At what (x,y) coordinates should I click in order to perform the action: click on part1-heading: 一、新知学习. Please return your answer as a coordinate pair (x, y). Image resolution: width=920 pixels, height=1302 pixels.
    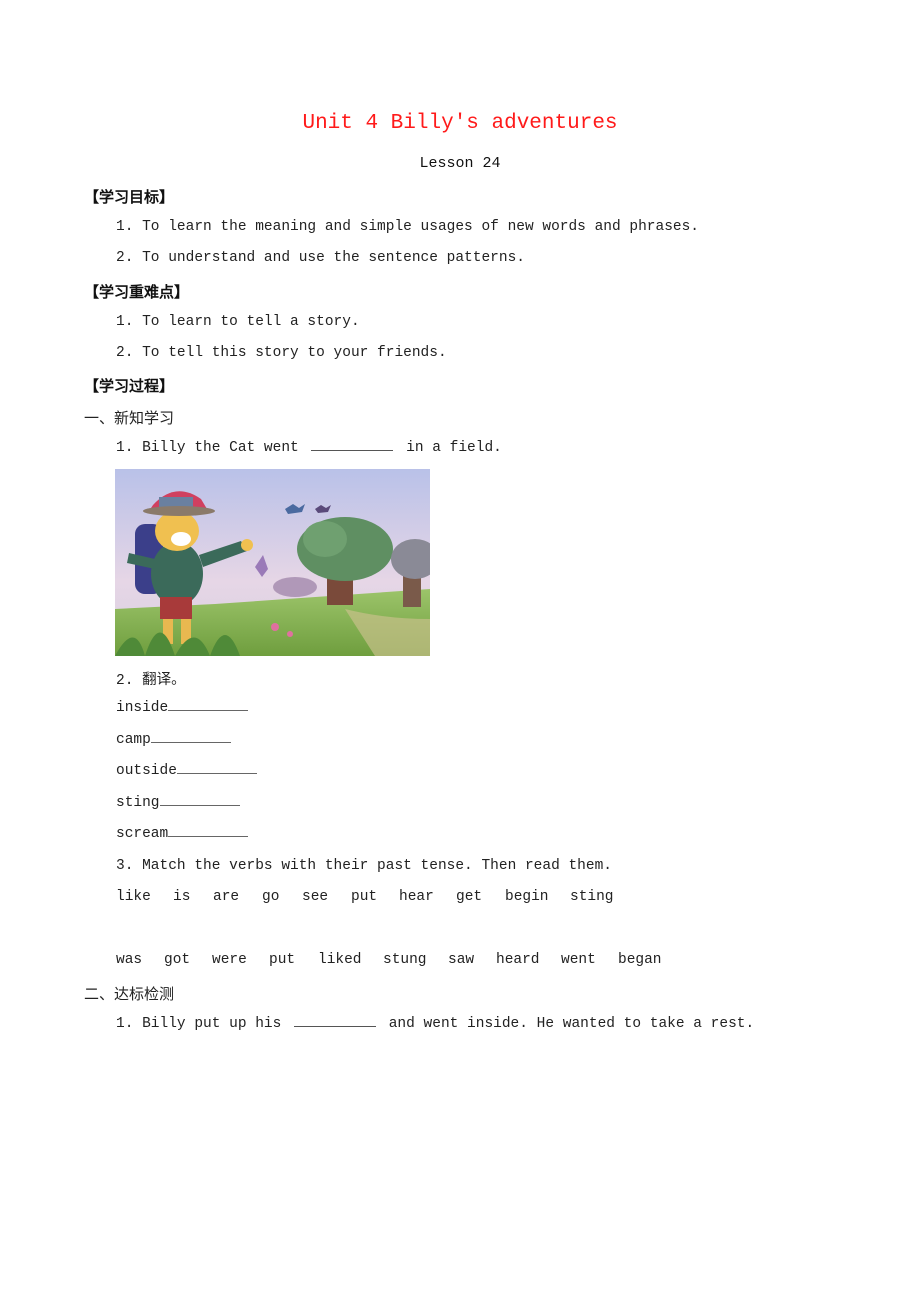
    Looking at the image, I should click on (129, 418).